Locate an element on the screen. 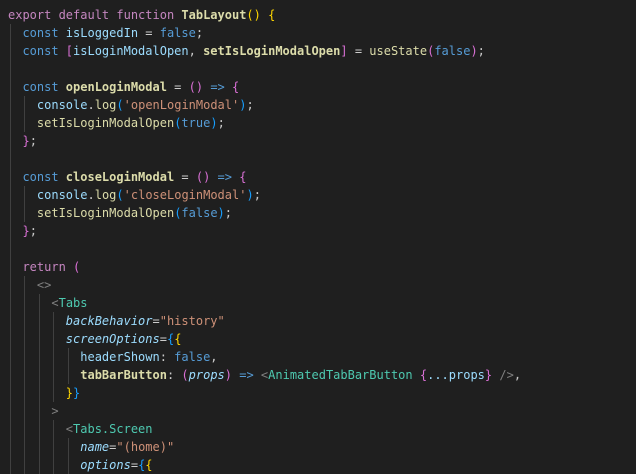 Image resolution: width=636 pixels, height=474 pixels. code-token: tabBarButton is located at coordinates (87, 375).